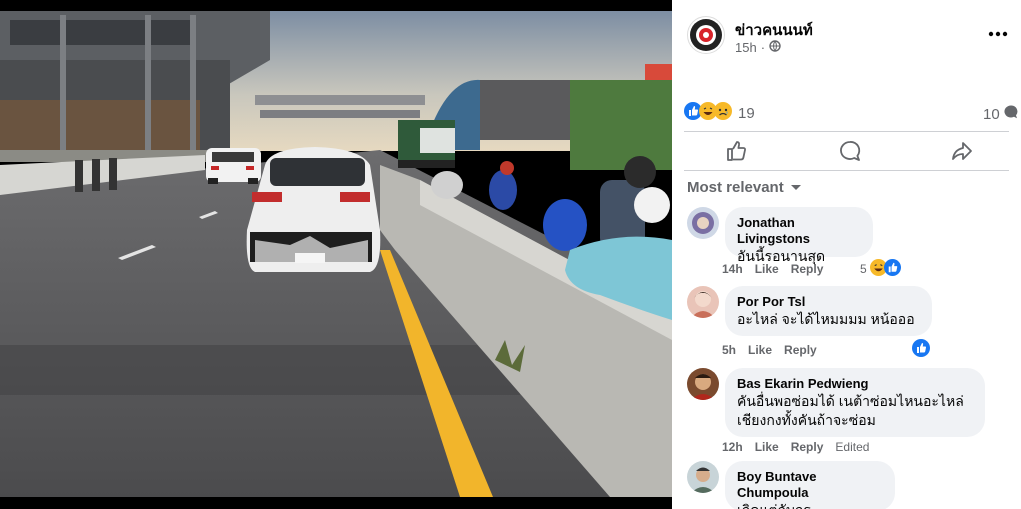 The width and height of the screenshot is (1021, 509). I want to click on comment-text-line: เชียงกงทั้งคันถ้าจะซ่อม, so click(806, 420).